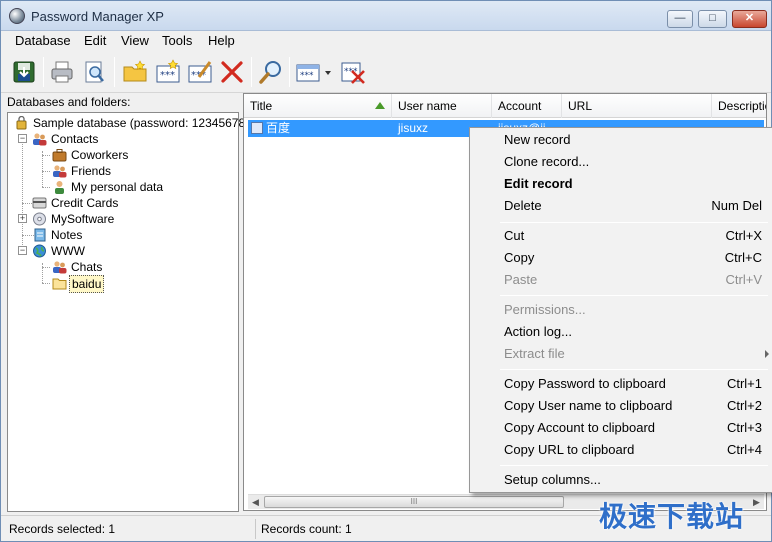 The image size is (772, 542). What do you see at coordinates (534, 353) in the screenshot?
I see `menu-item-extract-file: Extract file` at bounding box center [534, 353].